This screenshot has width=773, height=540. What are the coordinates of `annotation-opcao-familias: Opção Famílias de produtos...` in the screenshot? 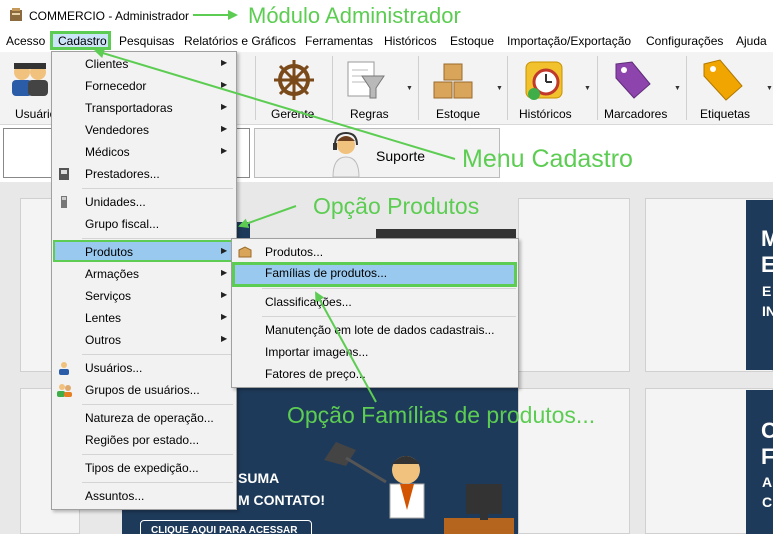 It's located at (441, 415).